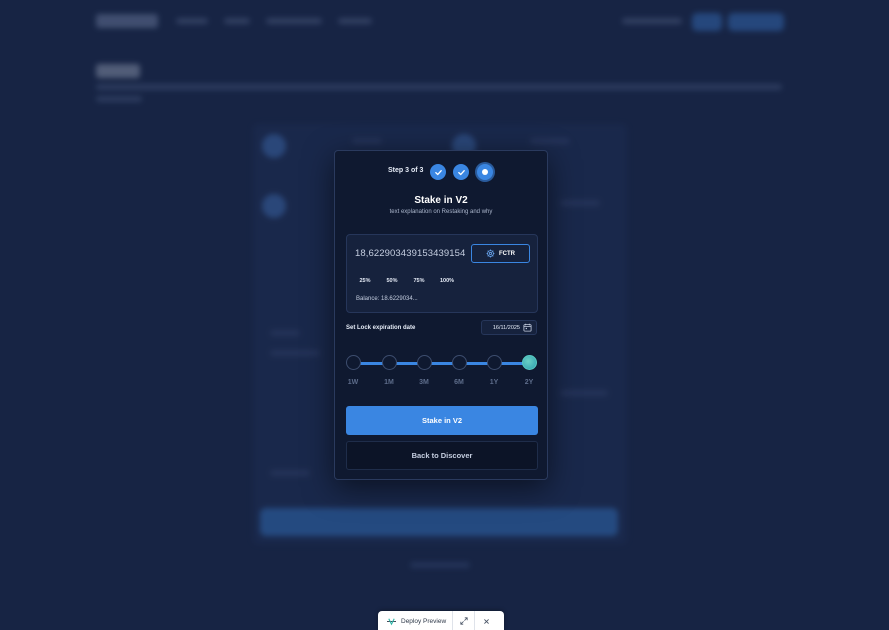  I want to click on step-counter: Step 3 of 3, so click(406, 170).